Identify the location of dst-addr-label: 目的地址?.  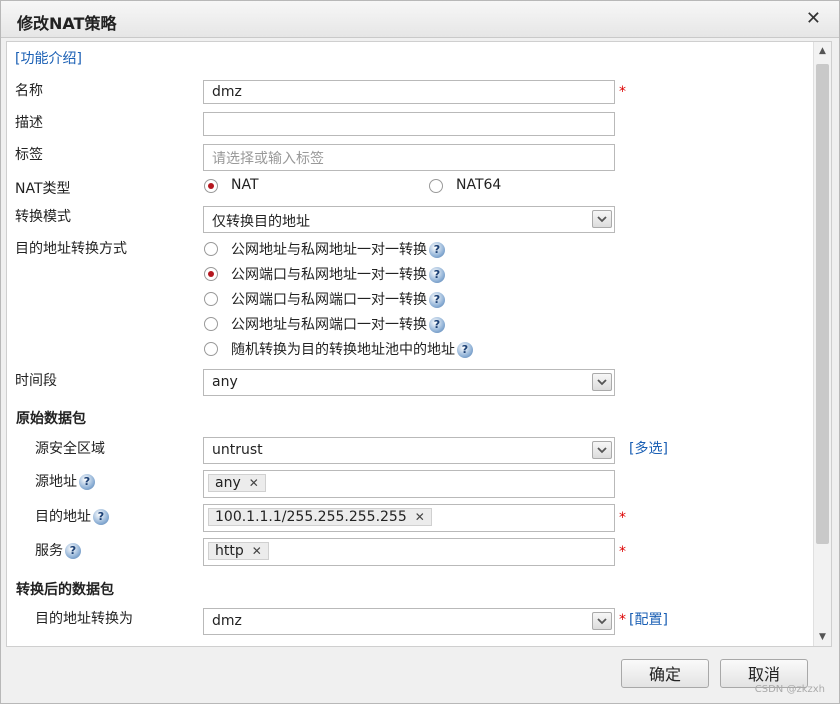
(72, 516).